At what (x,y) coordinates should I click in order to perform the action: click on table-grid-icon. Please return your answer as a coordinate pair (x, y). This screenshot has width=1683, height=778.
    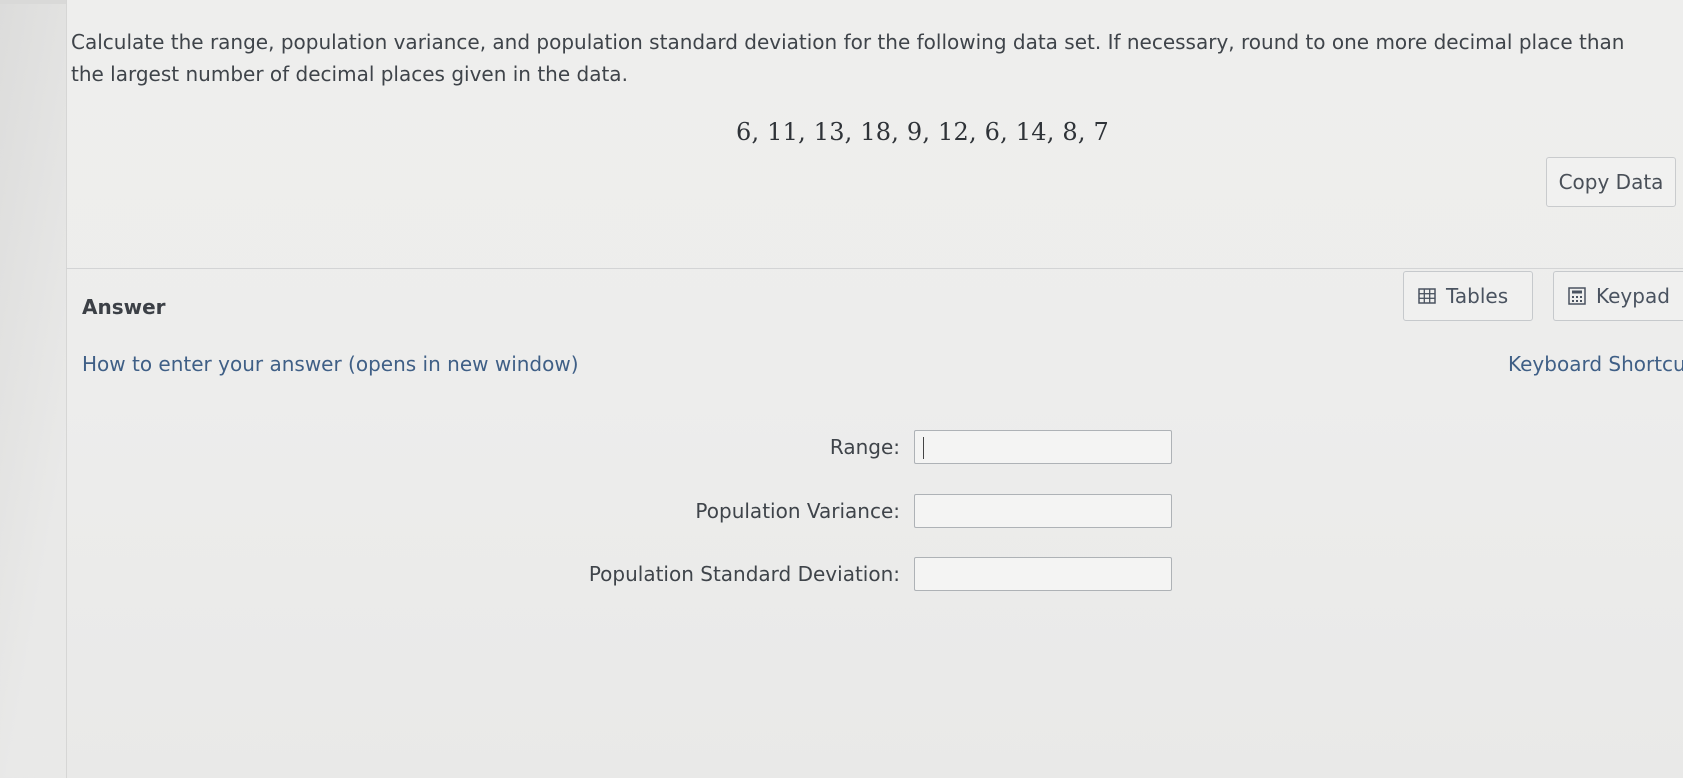
    Looking at the image, I should click on (1427, 296).